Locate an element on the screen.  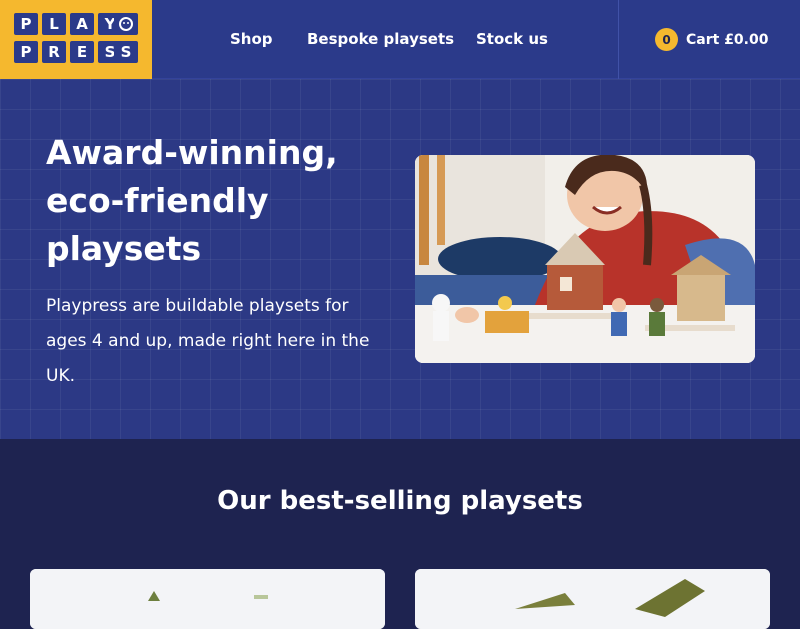
hero-photo is located at coordinates (585, 259).